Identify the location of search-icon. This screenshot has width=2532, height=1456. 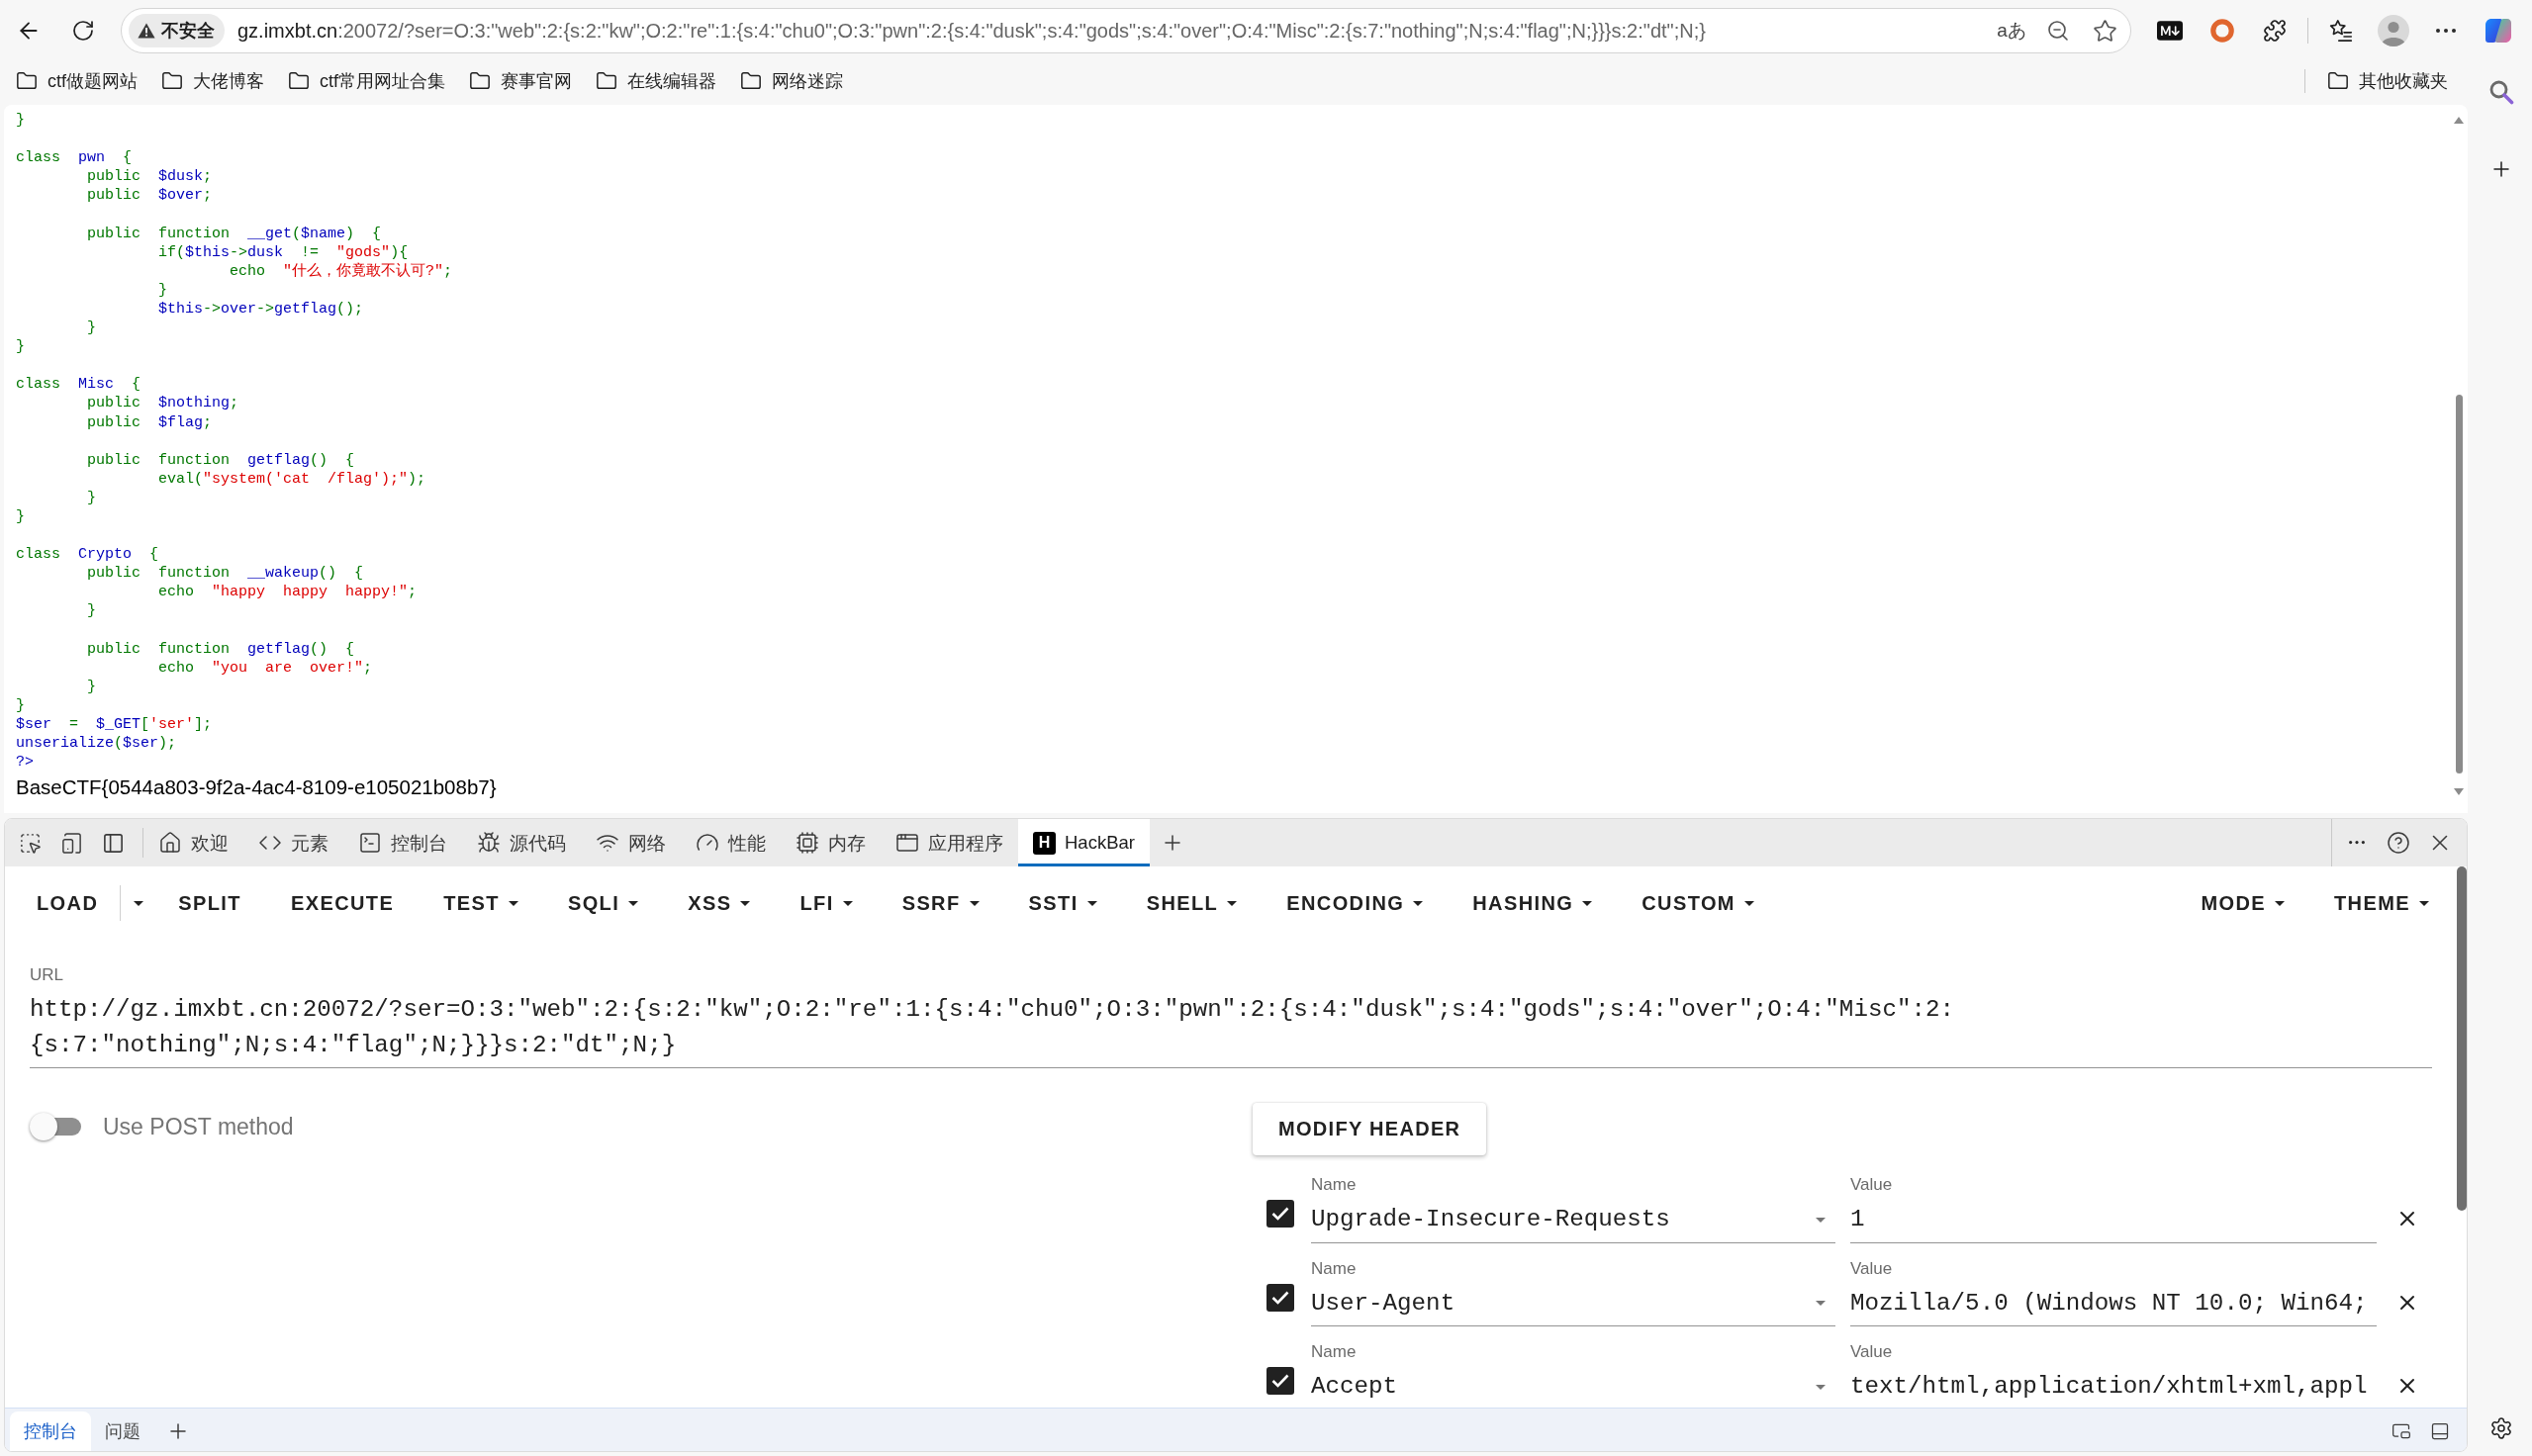
(2501, 92).